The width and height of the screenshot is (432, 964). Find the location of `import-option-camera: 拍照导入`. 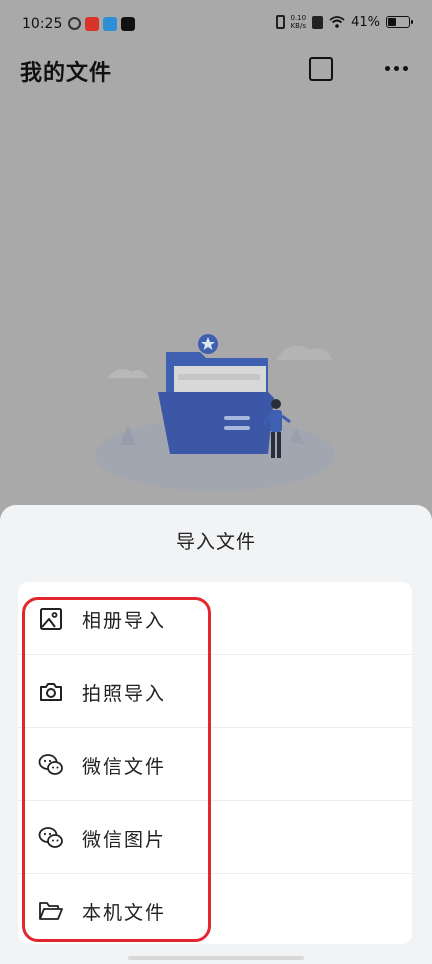

import-option-camera: 拍照导入 is located at coordinates (215, 691).